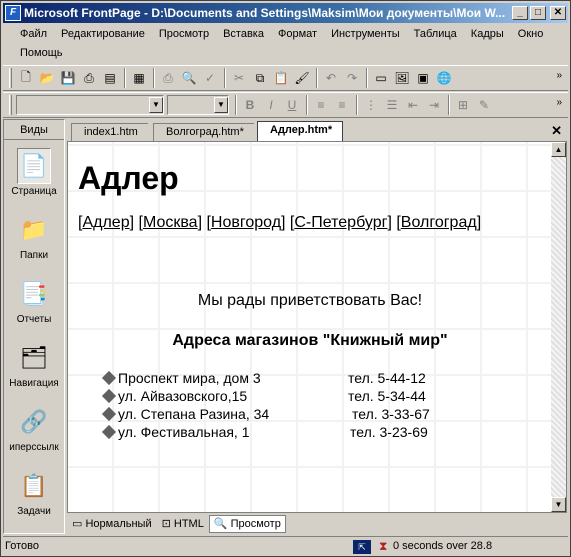 The image size is (571, 557). Describe the element at coordinates (281, 78) in the screenshot. I see `paste-icon: 📋` at that location.